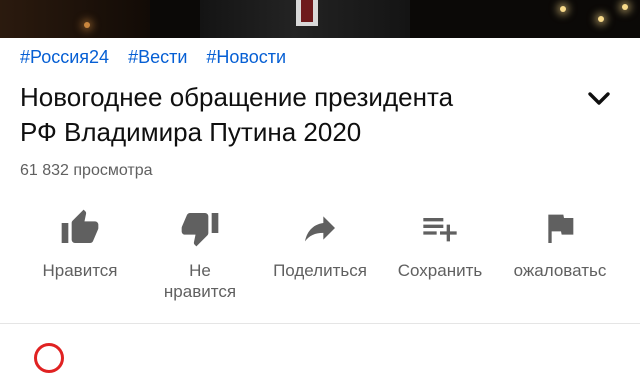 The width and height of the screenshot is (640, 373). What do you see at coordinates (320, 323) in the screenshot?
I see `section-divider` at bounding box center [320, 323].